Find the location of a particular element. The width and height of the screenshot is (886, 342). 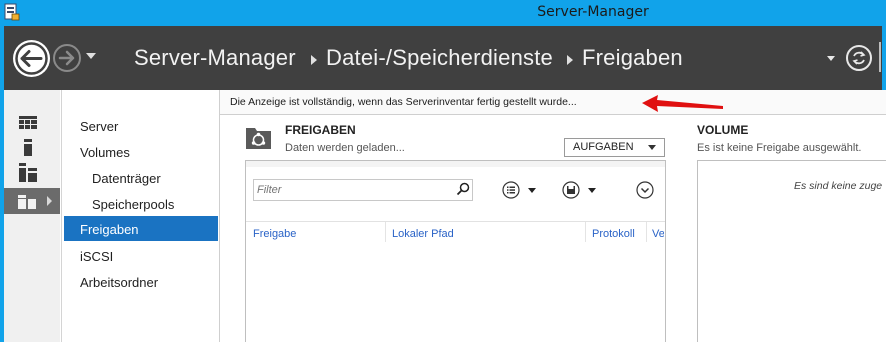

volume-status-text: Es ist keine Freigabe ausgewählt. is located at coordinates (779, 148).